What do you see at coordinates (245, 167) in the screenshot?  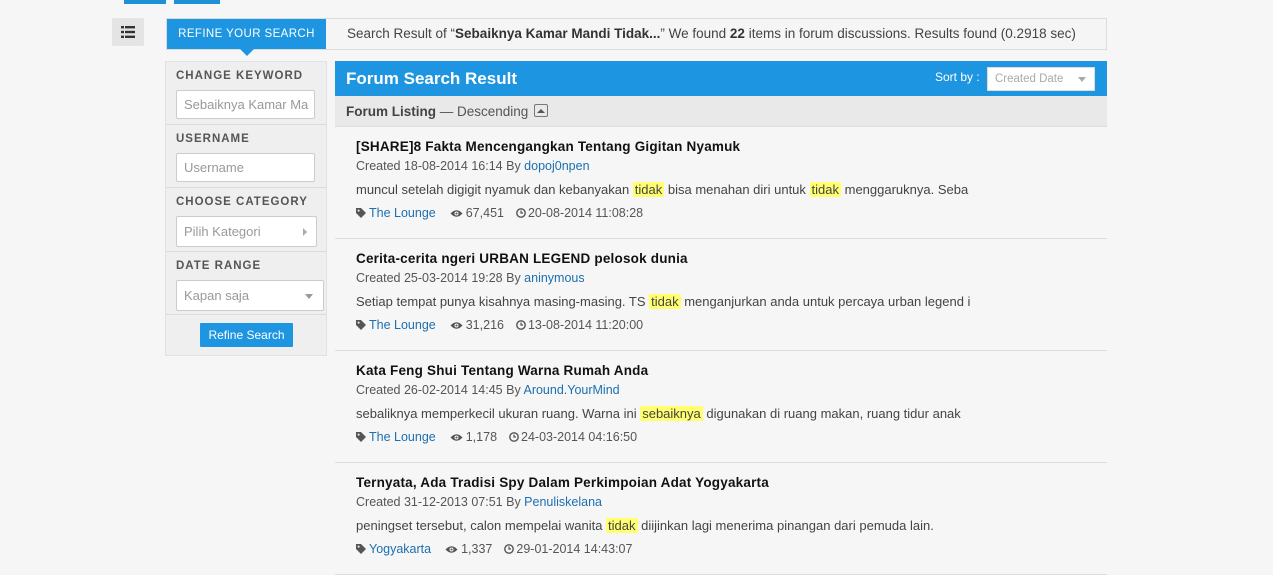 I see `username-input: Username` at bounding box center [245, 167].